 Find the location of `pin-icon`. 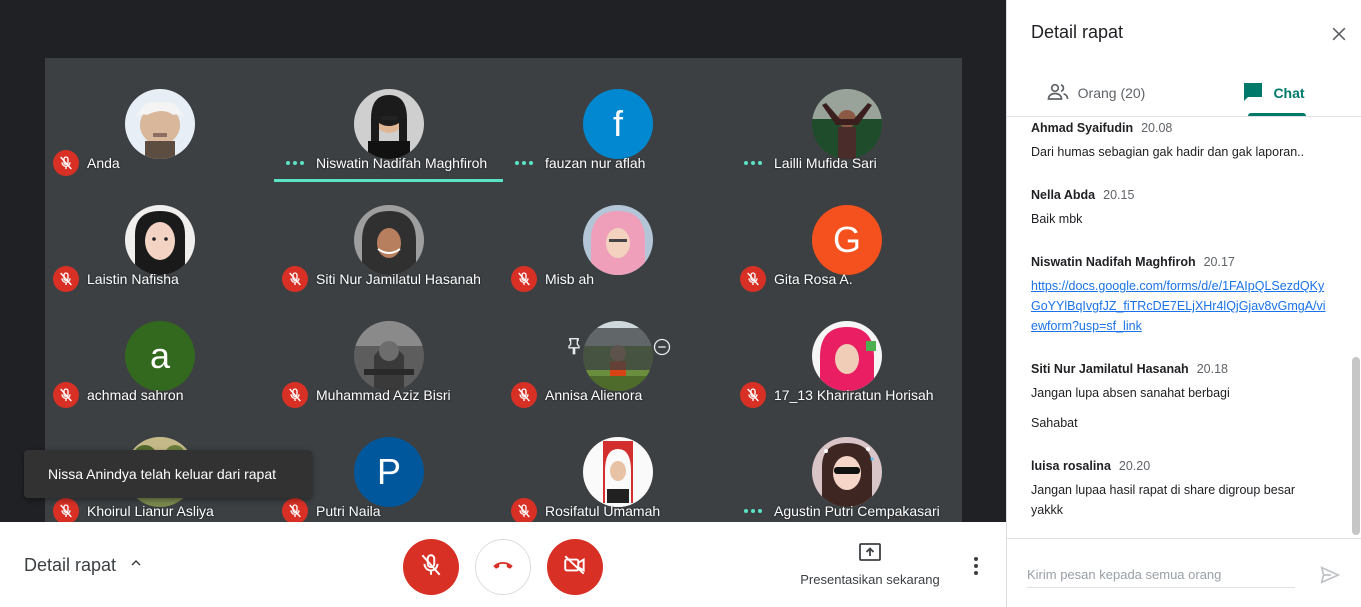

pin-icon is located at coordinates (574, 349).